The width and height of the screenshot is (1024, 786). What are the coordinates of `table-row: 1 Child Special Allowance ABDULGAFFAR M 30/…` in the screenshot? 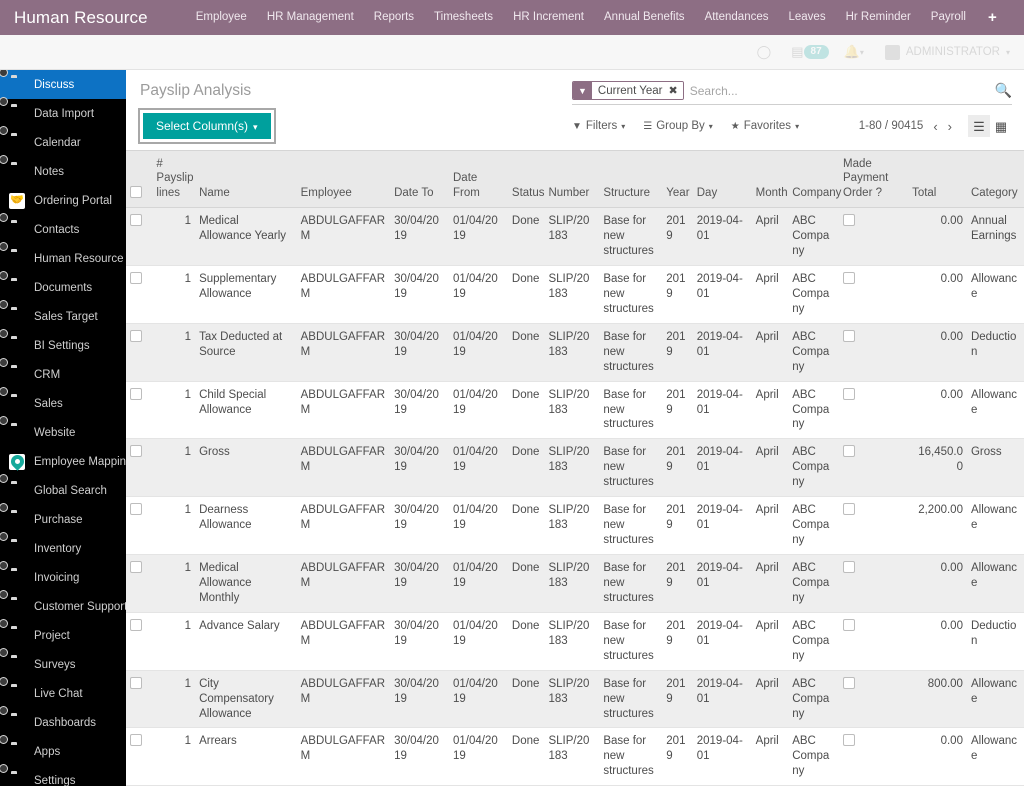 It's located at (575, 410).